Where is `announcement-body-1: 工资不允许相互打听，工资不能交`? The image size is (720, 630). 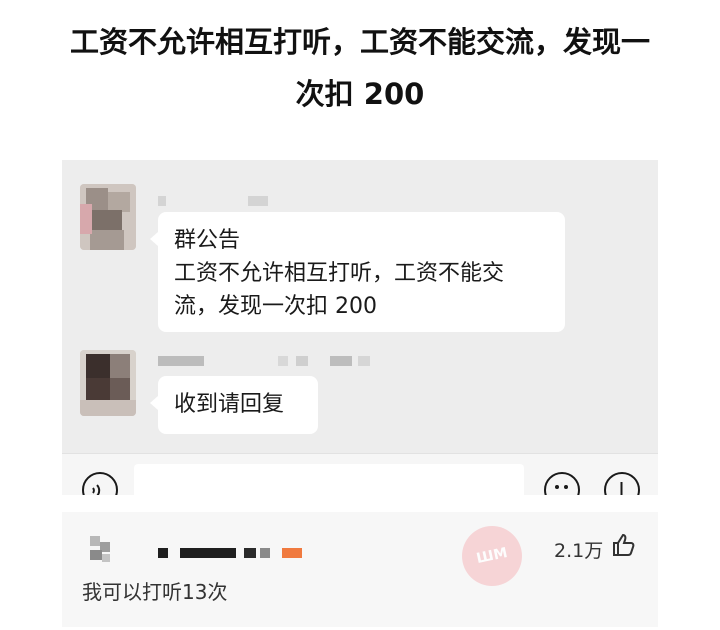 announcement-body-1: 工资不允许相互打听，工资不能交 is located at coordinates (339, 273).